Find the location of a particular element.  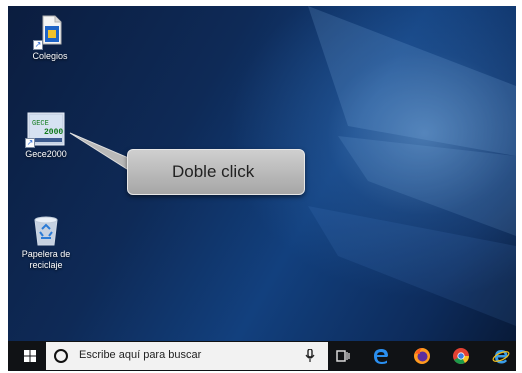

task-view-icon is located at coordinates (343, 356).